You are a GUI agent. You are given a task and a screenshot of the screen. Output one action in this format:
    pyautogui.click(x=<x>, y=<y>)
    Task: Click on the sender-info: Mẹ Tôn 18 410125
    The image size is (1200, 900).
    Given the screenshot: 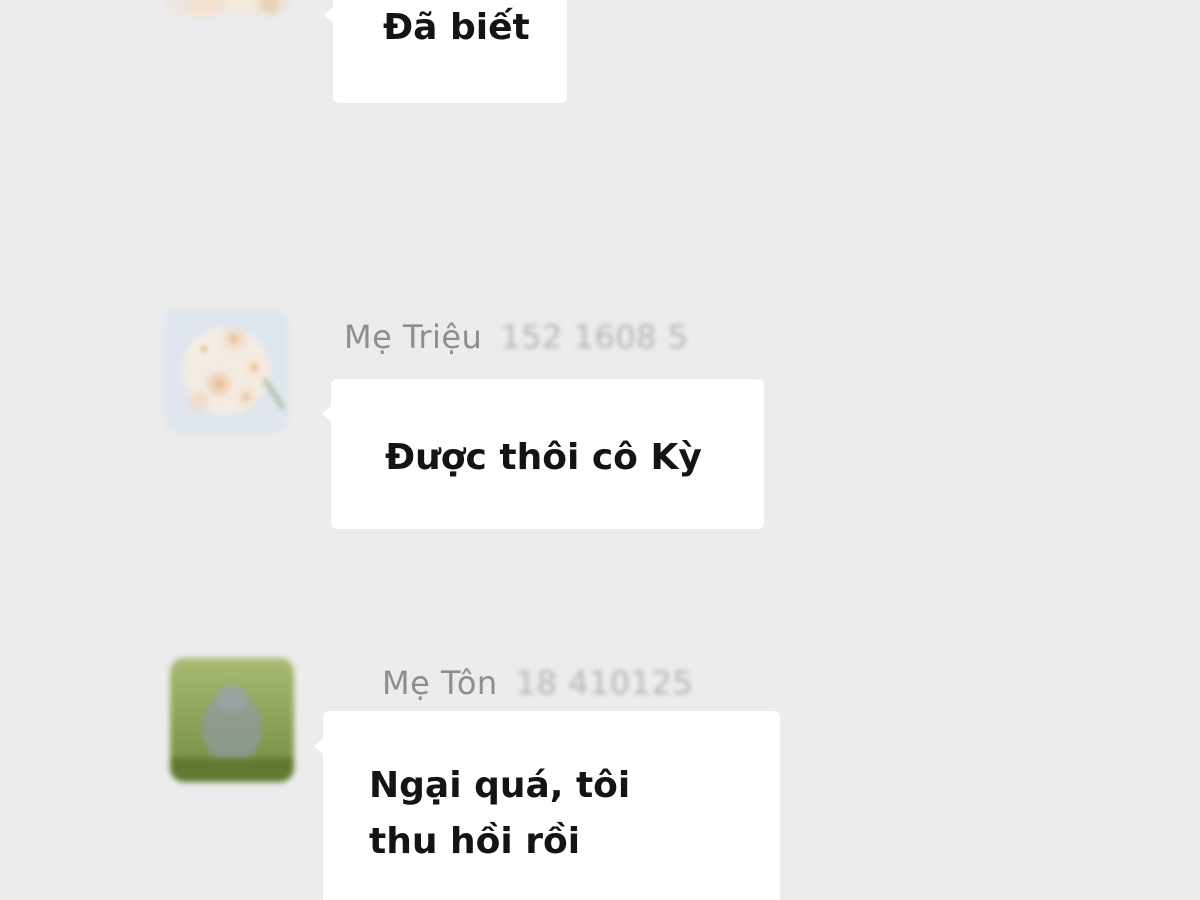 What is the action you would take?
    pyautogui.click(x=537, y=683)
    